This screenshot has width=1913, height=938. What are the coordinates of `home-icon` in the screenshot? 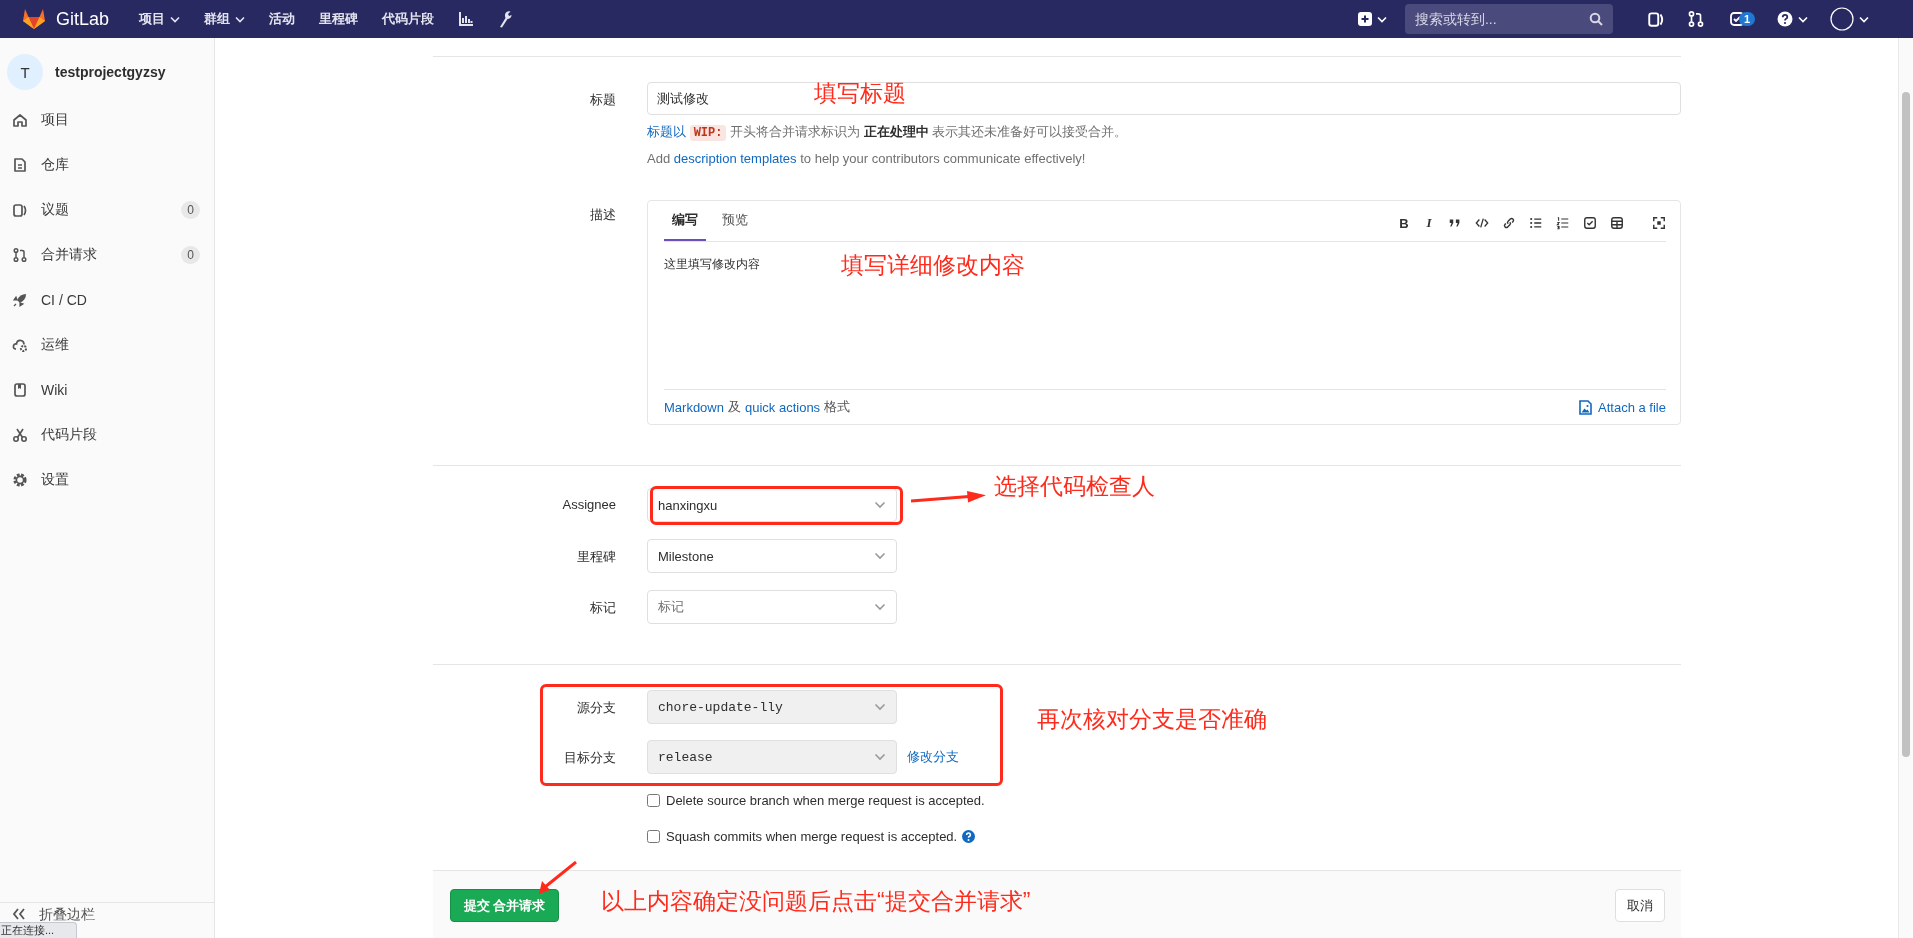 It's located at (20, 119).